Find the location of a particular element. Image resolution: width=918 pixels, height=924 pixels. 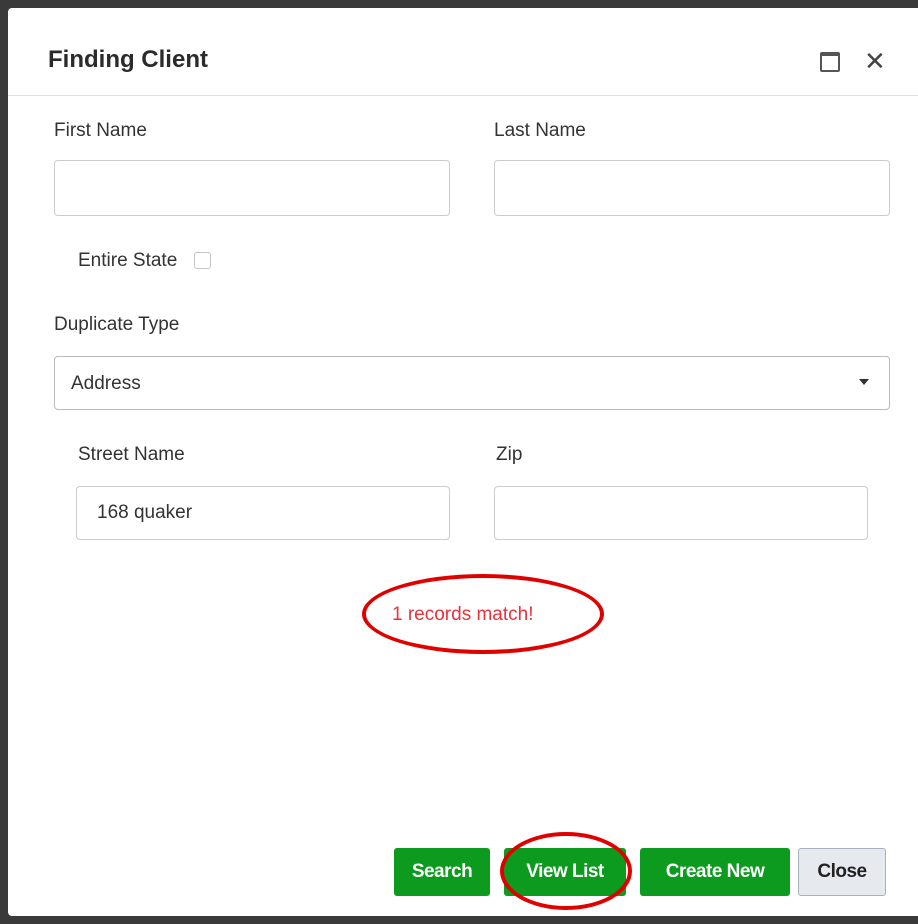

match-annotation-ellipse is located at coordinates (483, 614).